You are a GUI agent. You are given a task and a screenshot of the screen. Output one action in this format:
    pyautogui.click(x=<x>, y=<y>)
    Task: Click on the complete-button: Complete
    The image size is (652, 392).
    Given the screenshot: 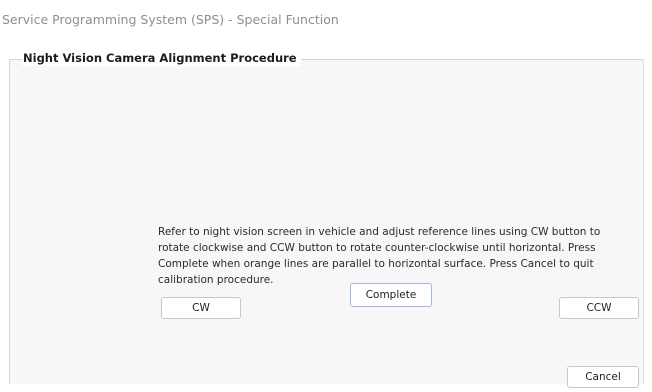 What is the action you would take?
    pyautogui.click(x=391, y=295)
    